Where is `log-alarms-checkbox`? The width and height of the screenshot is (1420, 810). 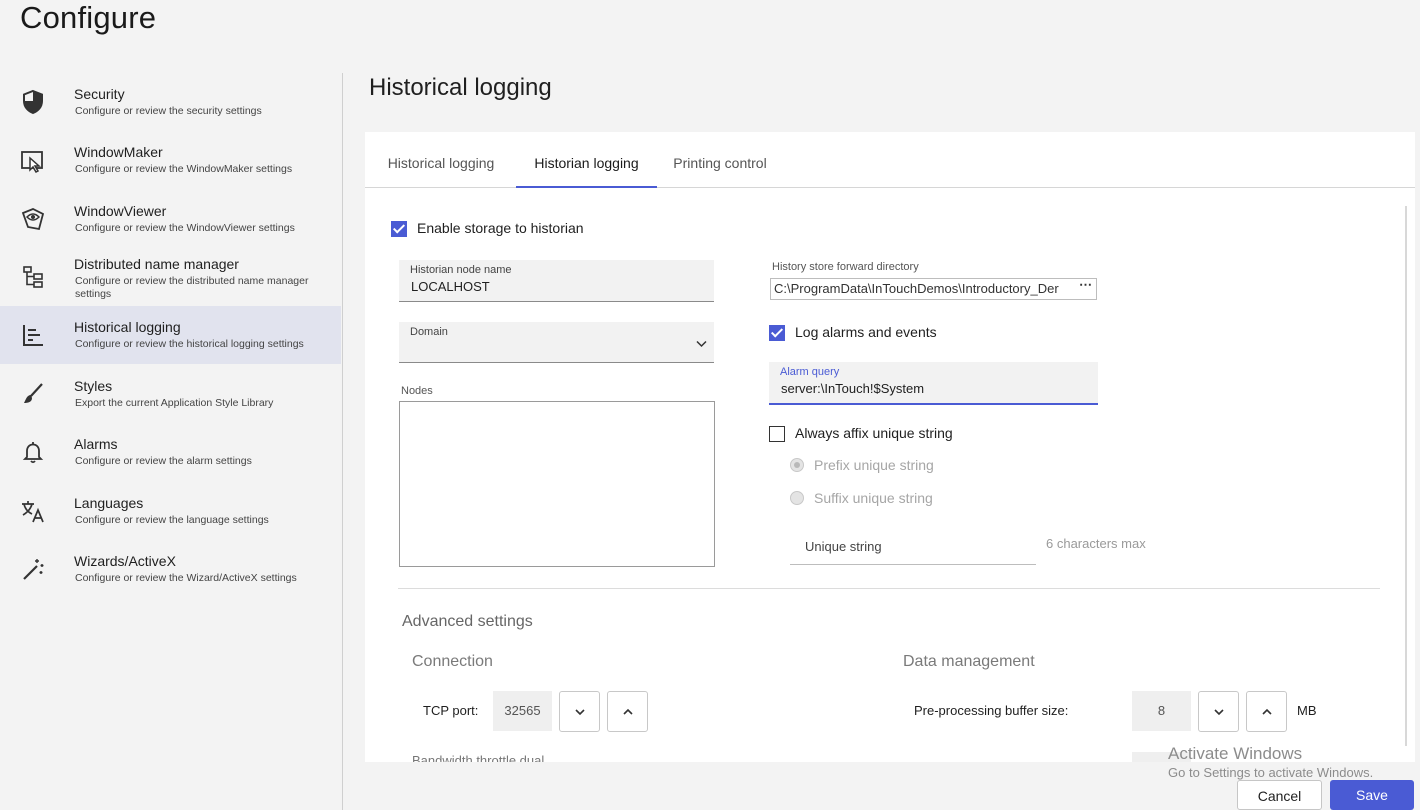
log-alarms-checkbox is located at coordinates (777, 333).